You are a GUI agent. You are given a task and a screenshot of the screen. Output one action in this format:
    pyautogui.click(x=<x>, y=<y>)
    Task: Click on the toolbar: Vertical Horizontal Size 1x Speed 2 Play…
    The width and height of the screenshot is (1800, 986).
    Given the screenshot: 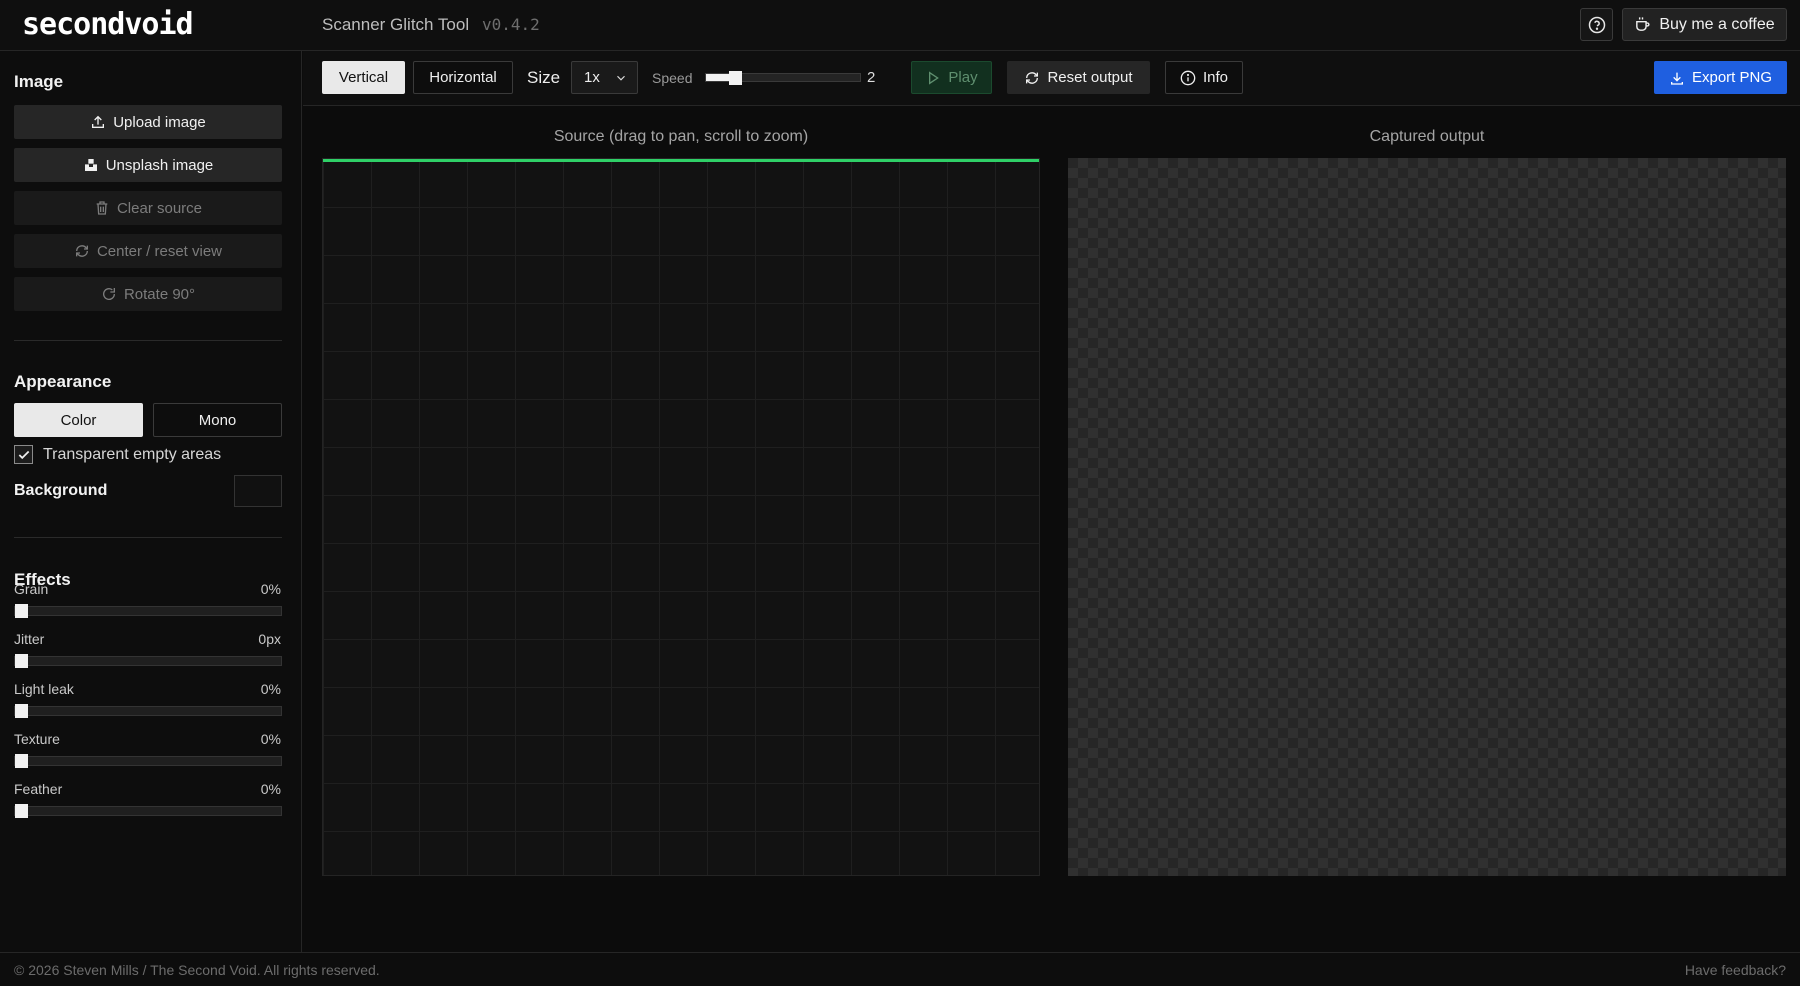 What is the action you would take?
    pyautogui.click(x=1051, y=78)
    